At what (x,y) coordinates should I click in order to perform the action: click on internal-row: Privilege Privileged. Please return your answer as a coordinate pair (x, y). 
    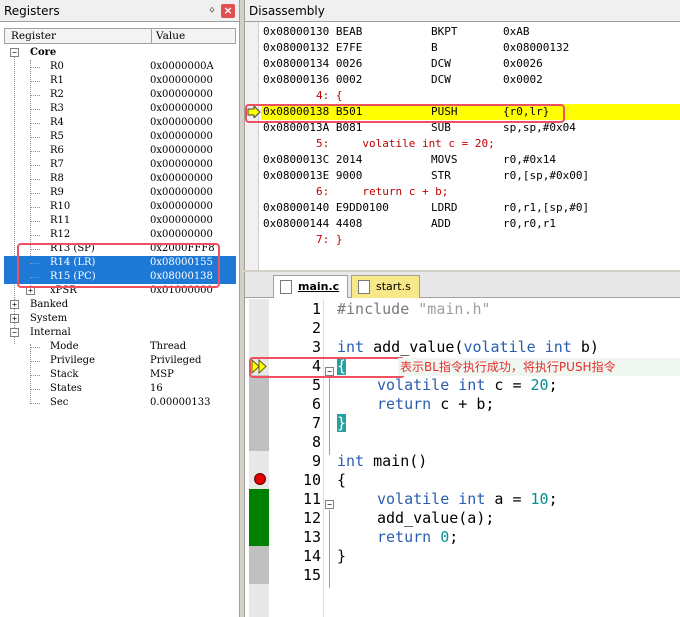
    Looking at the image, I should click on (120, 361).